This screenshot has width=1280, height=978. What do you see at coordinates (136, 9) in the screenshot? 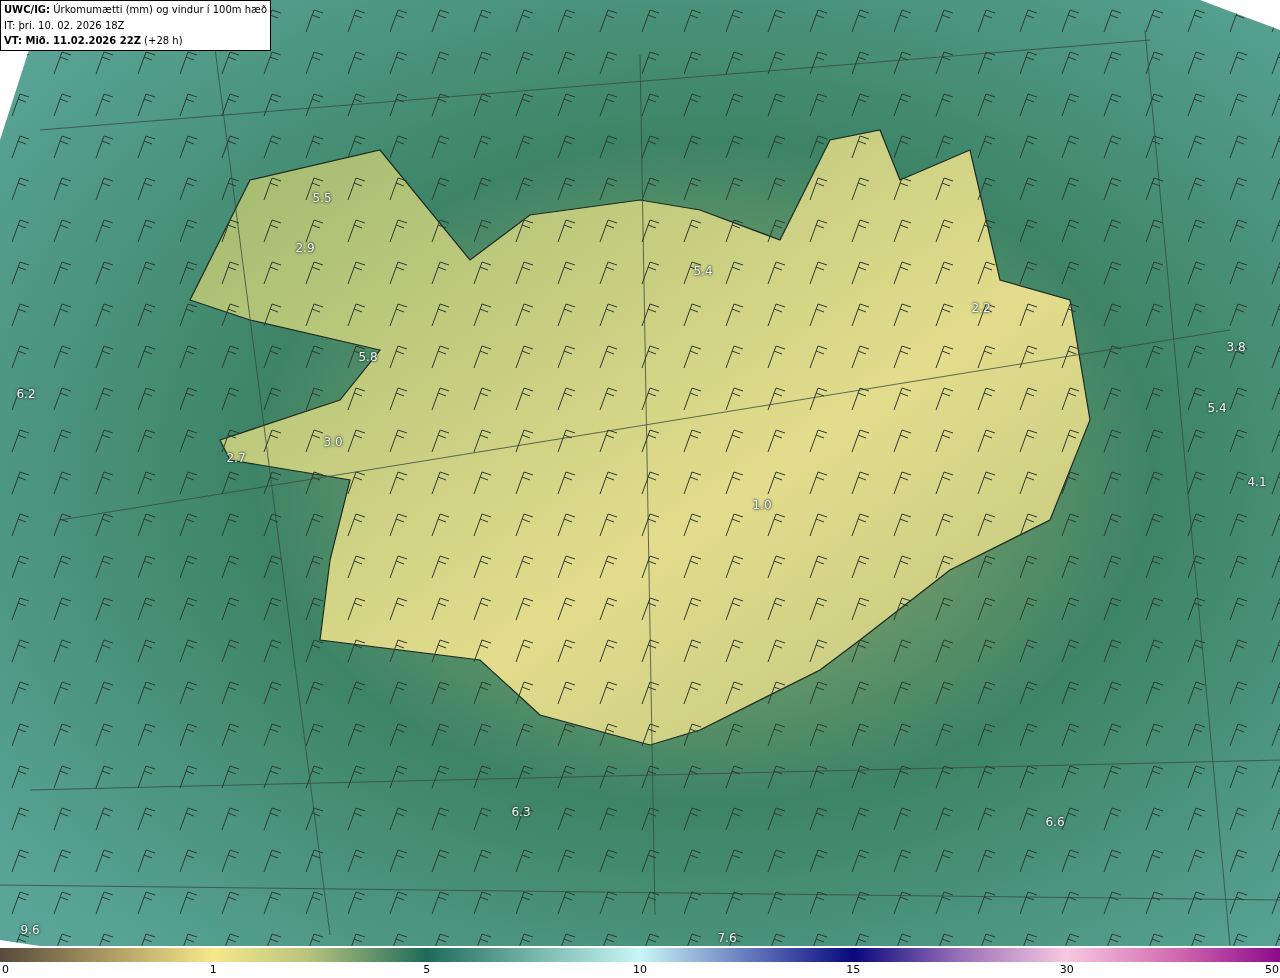
I see `map-title: UWC/IG: Úrkomumætti (mm) og vindur í 100m hæð` at bounding box center [136, 9].